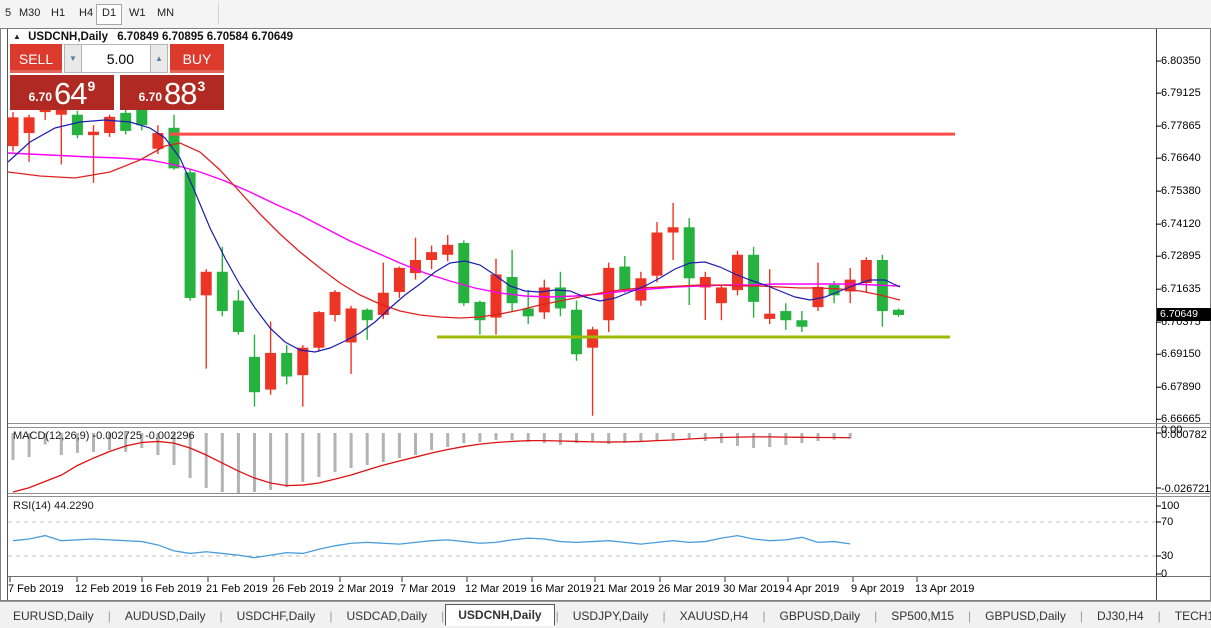  Describe the element at coordinates (1181, 92) in the screenshot. I see `price-axis-label: 6.79125` at that location.